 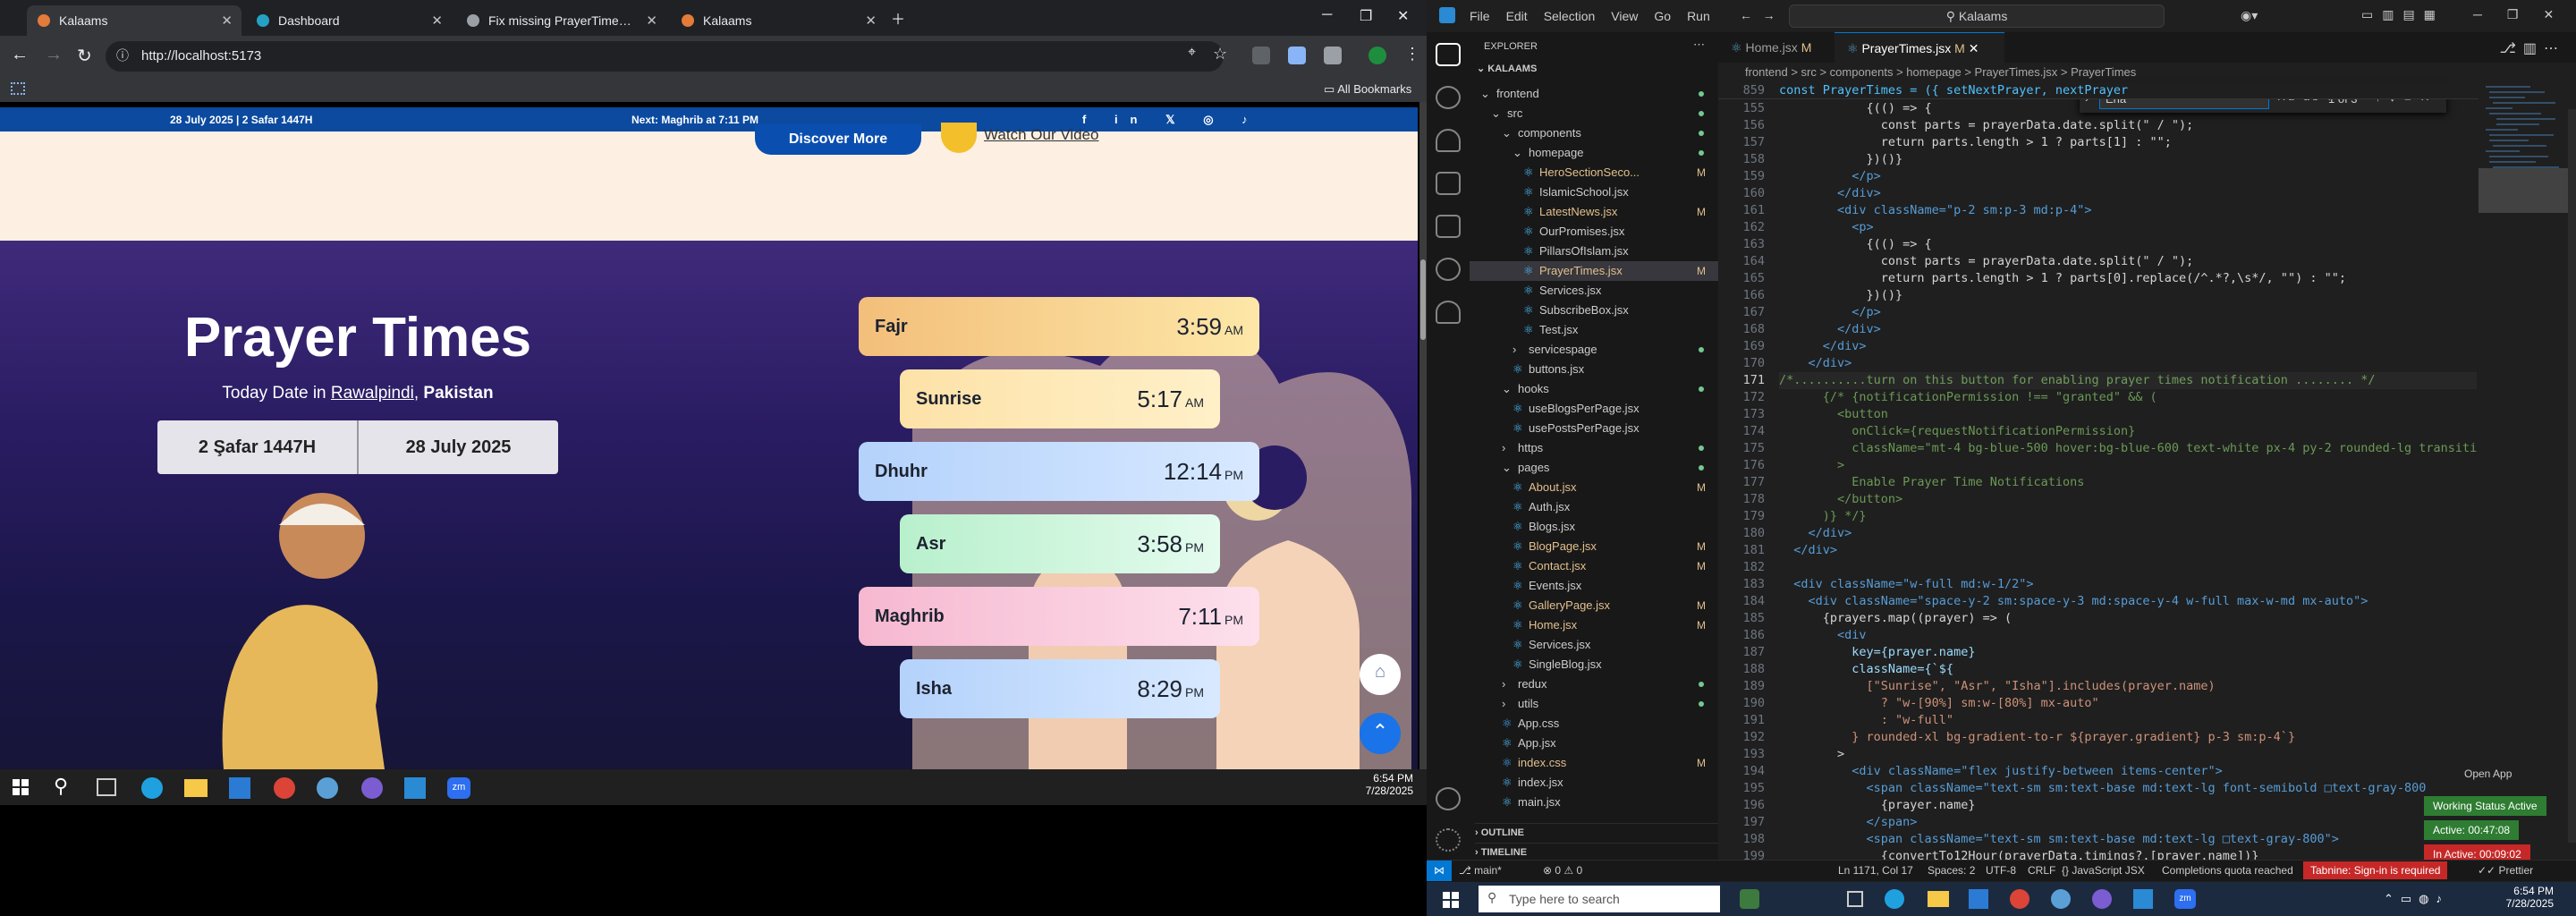 I want to click on file-item: ⚛ Contact.jsx M, so click(x=1594, y=566).